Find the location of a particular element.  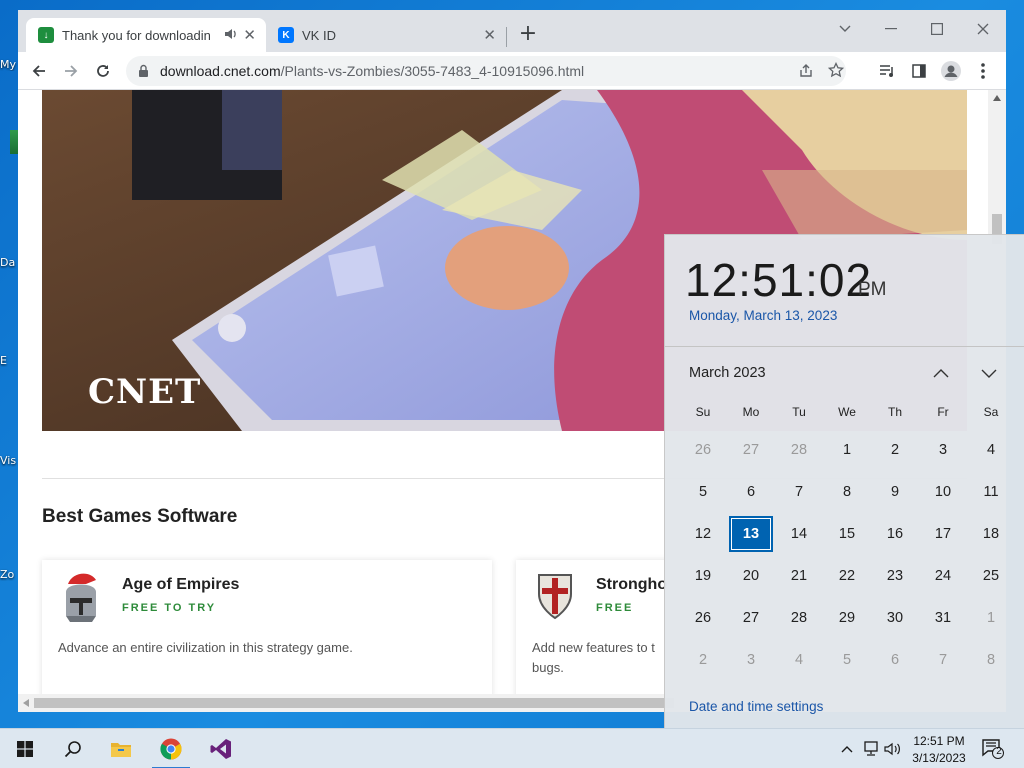

back-button is located at coordinates (39, 71).